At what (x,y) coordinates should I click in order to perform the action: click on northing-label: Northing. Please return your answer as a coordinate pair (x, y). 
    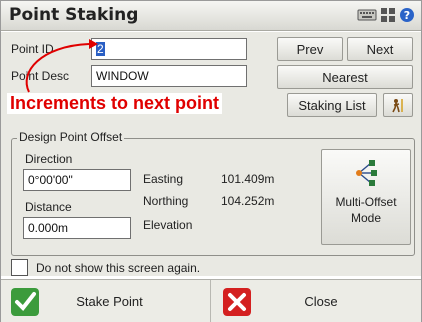
    Looking at the image, I should click on (166, 201).